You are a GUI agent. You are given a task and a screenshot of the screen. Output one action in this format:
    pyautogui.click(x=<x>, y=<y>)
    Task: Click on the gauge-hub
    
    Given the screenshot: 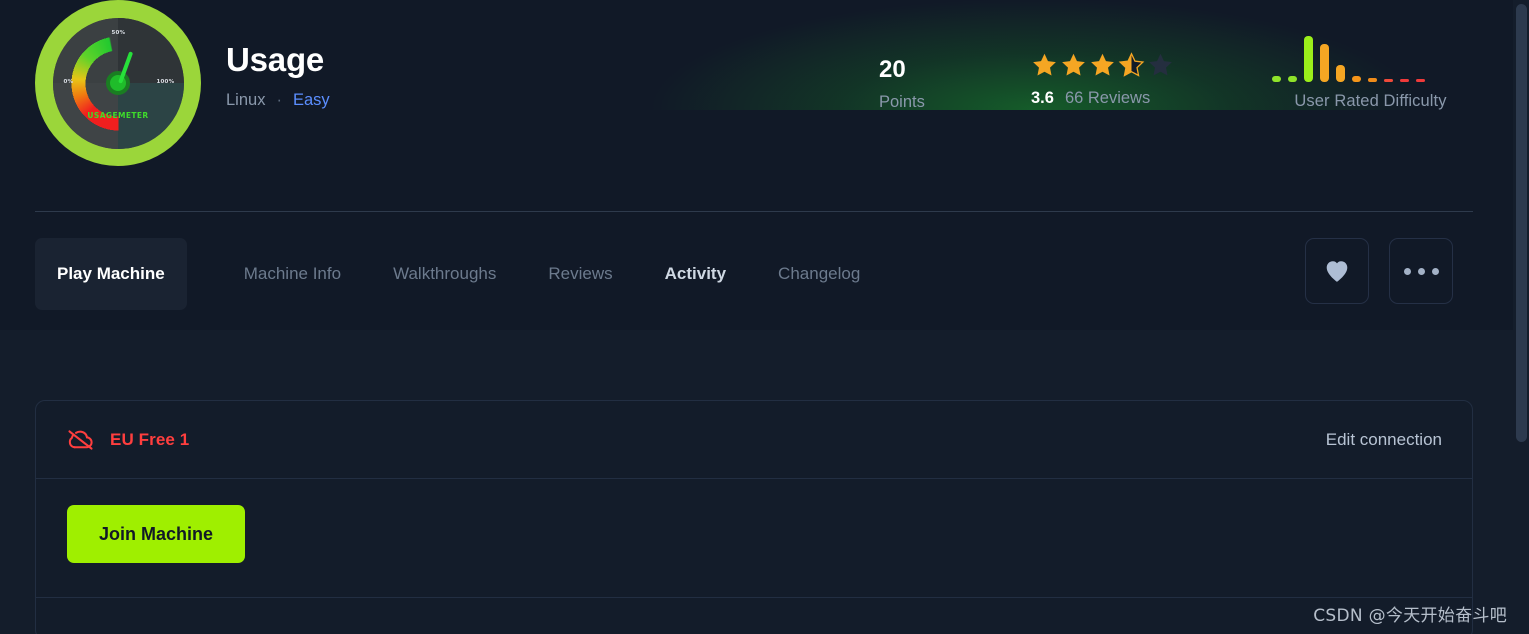 What is the action you would take?
    pyautogui.click(x=118, y=83)
    